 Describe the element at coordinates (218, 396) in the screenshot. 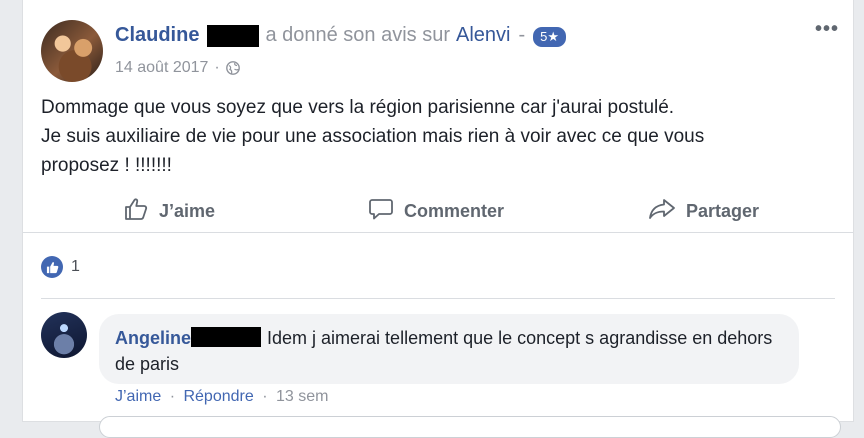

I see `comment-reply-link: Répondre` at that location.